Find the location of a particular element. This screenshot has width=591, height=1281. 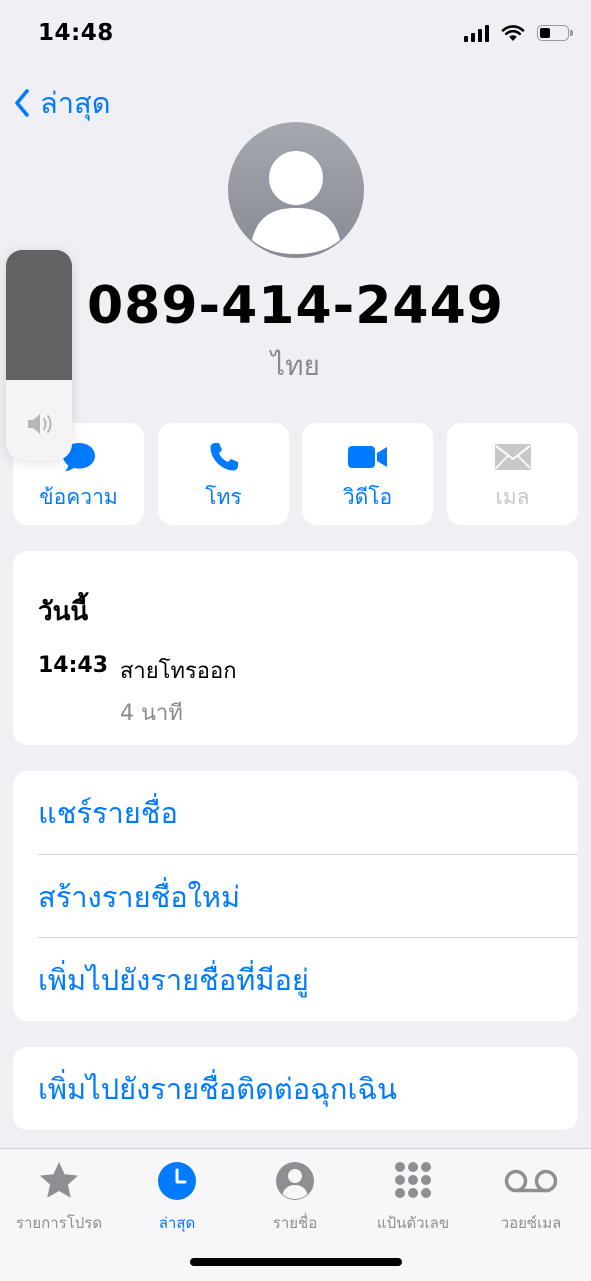

contact-avatar is located at coordinates (296, 190).